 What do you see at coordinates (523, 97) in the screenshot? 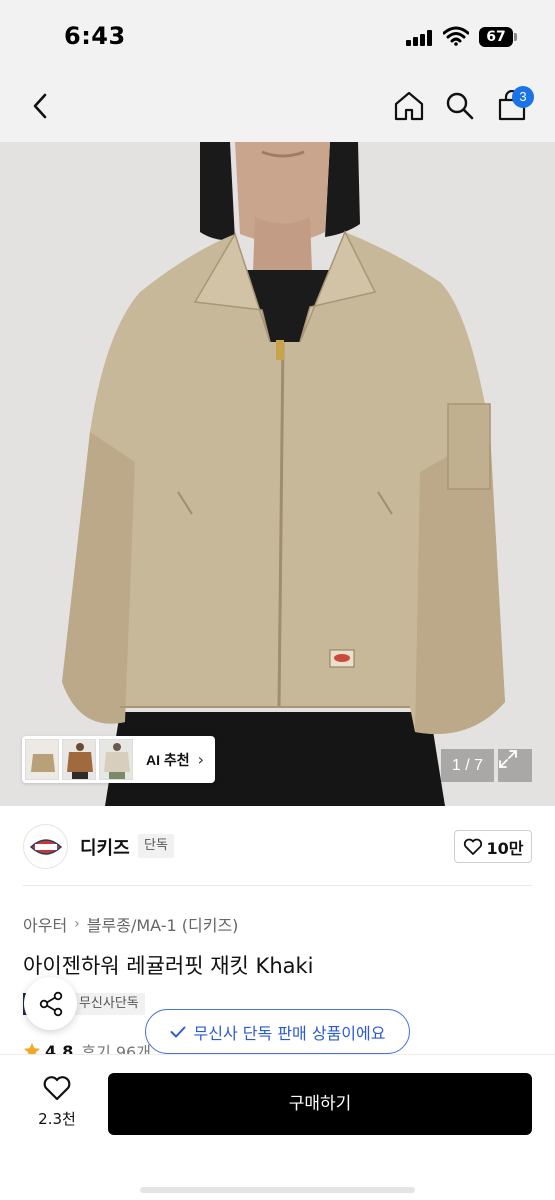
I see `cart-count-badge: 3` at bounding box center [523, 97].